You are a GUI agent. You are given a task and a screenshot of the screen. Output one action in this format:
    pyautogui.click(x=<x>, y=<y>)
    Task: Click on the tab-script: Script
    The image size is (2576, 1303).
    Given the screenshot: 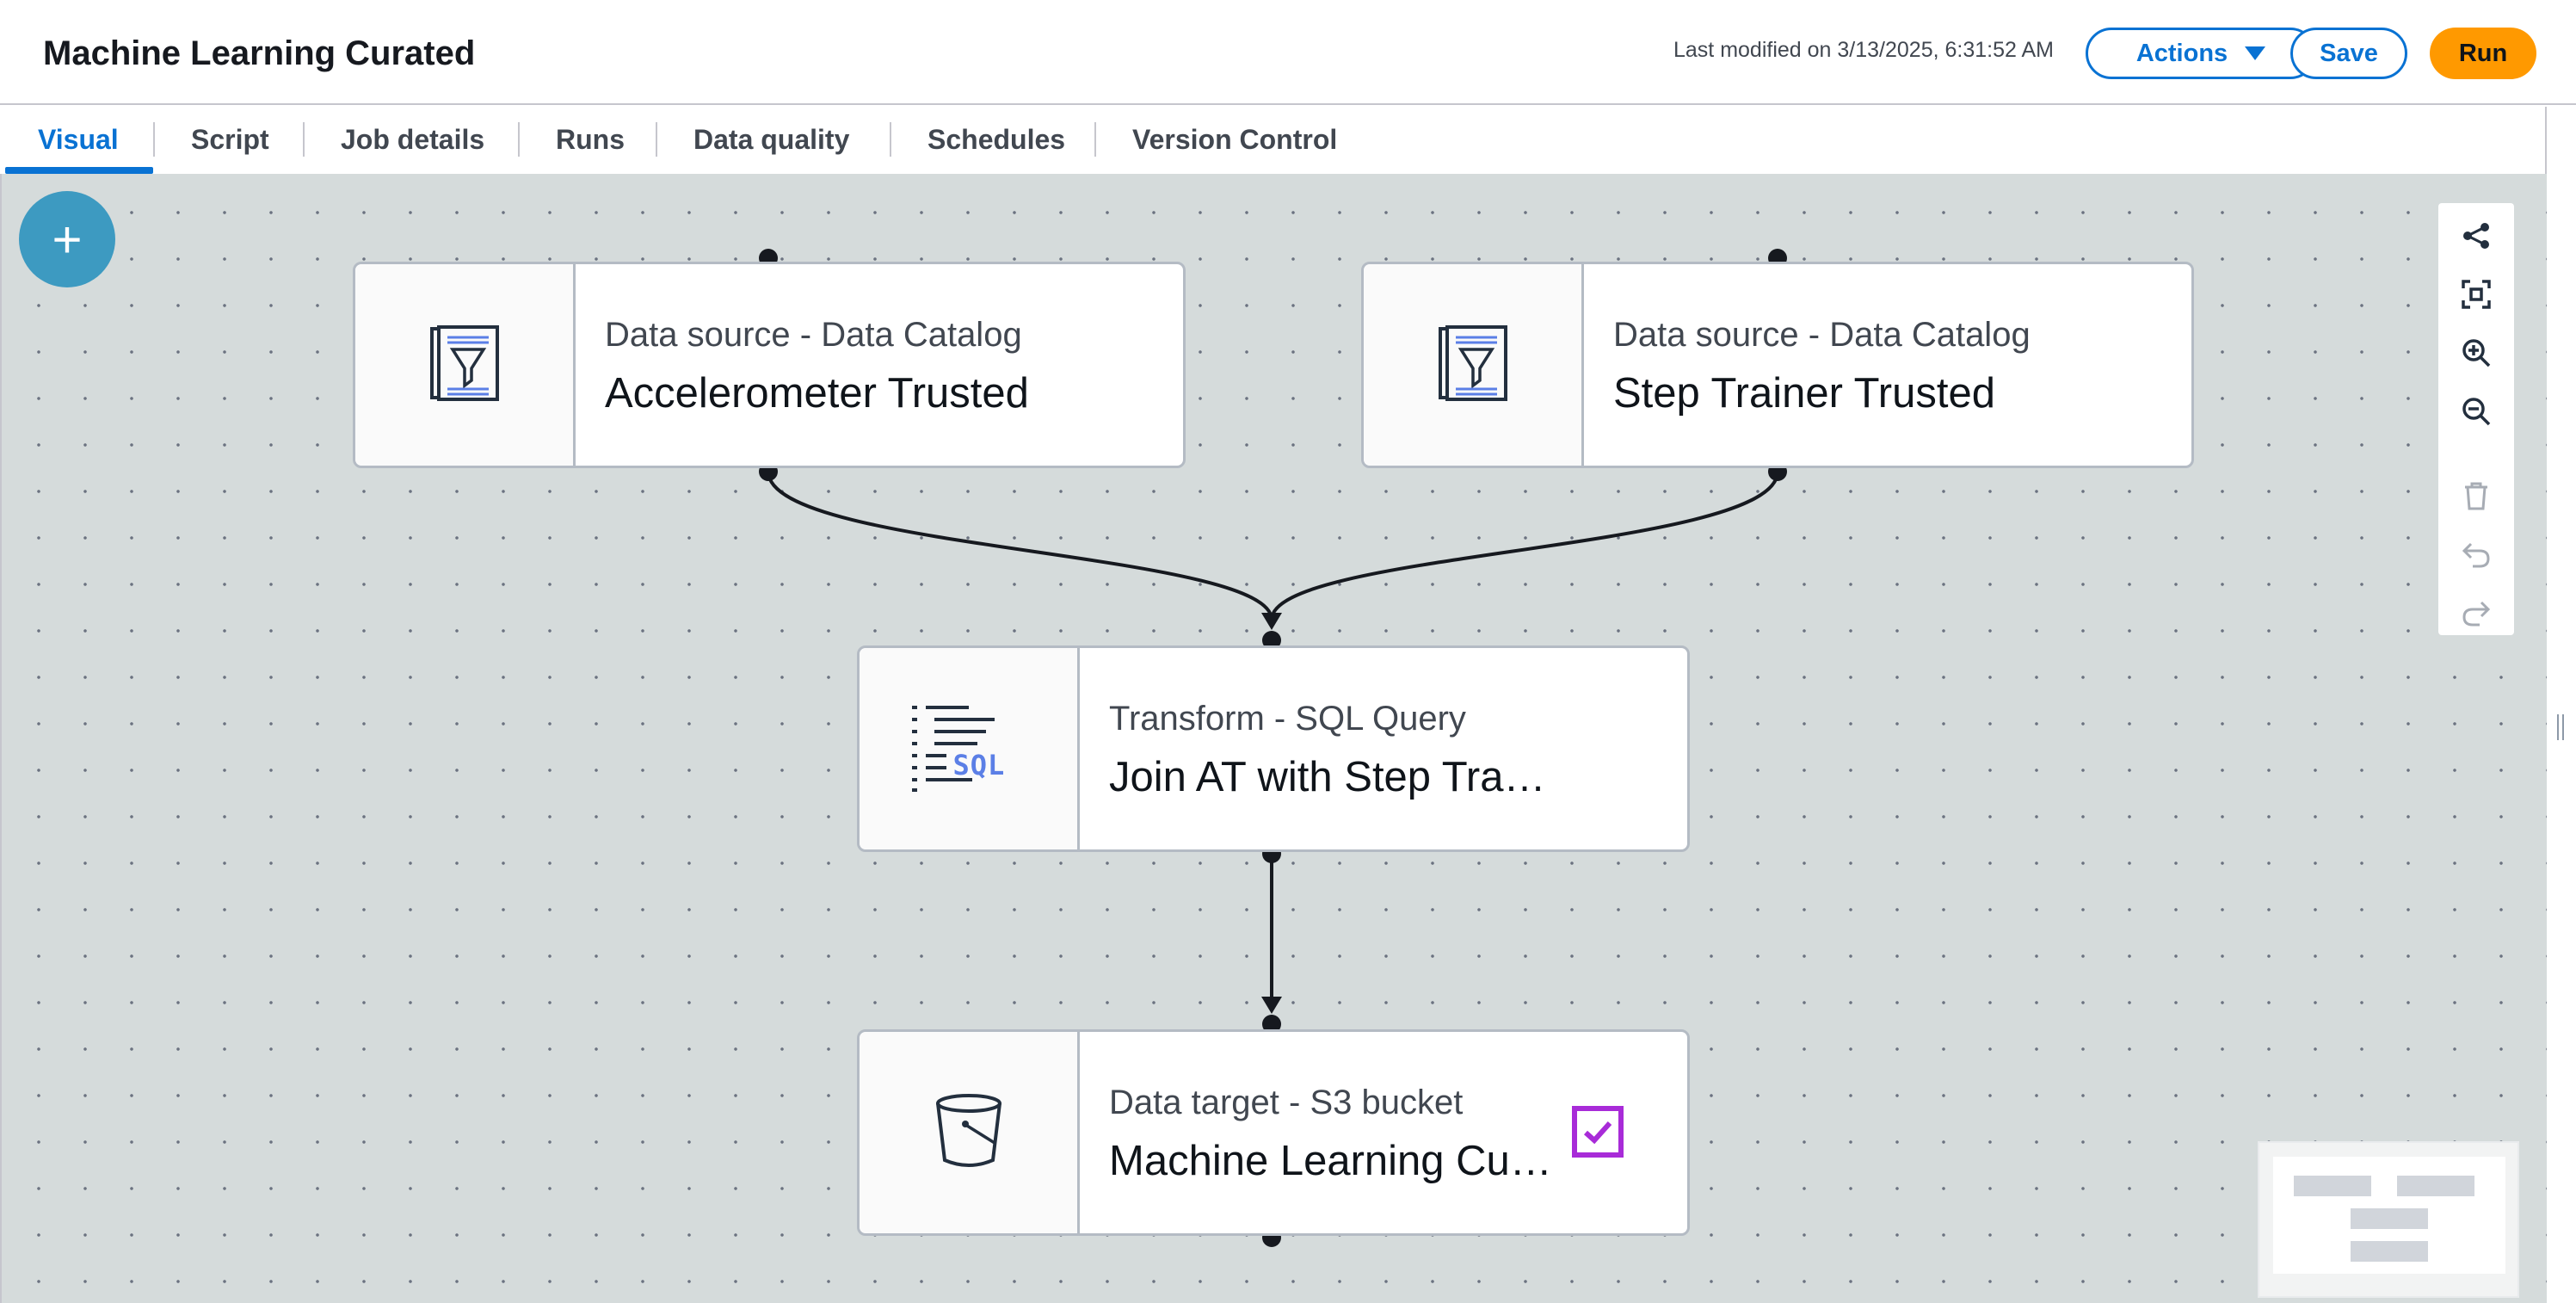 What is the action you would take?
    pyautogui.click(x=230, y=140)
    